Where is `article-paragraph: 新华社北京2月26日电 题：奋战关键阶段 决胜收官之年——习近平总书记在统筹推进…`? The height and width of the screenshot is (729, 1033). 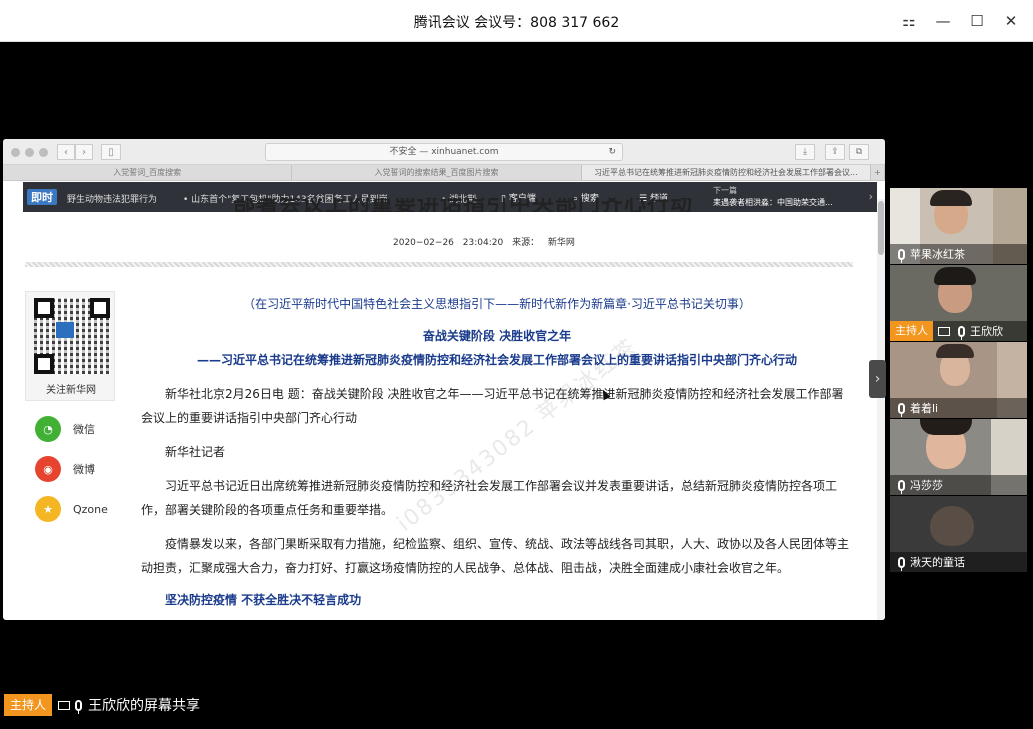 article-paragraph: 新华社北京2月26日电 题：奋战关键阶段 决胜收官之年——习近平总书记在统筹推进… is located at coordinates (492, 406).